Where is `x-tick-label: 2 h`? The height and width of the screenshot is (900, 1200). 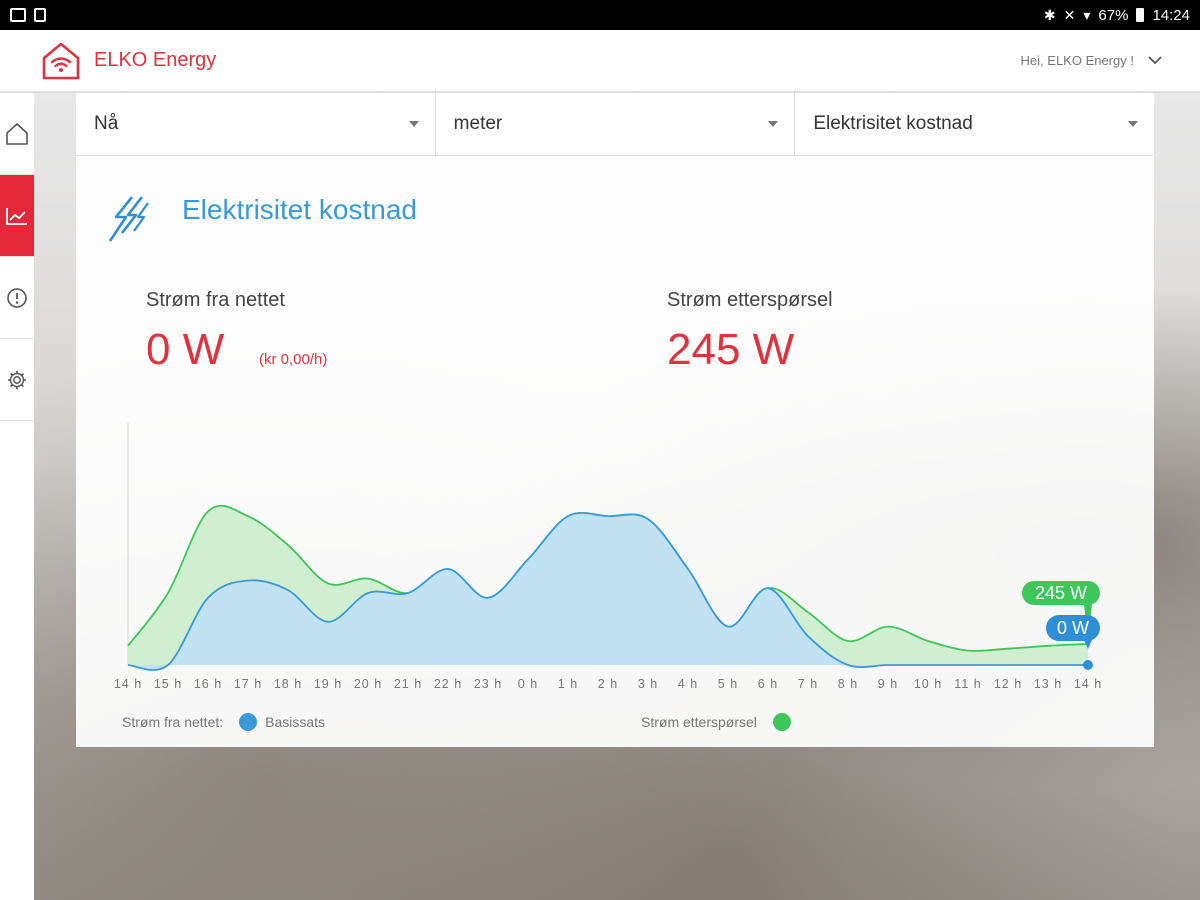
x-tick-label: 2 h is located at coordinates (608, 684).